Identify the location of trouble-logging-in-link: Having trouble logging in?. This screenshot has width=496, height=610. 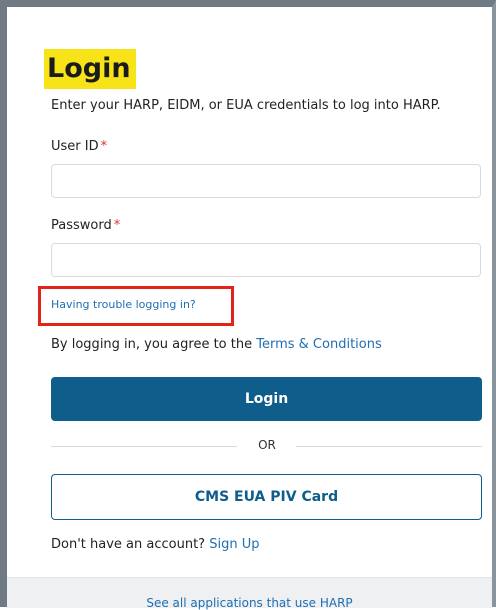
(123, 304).